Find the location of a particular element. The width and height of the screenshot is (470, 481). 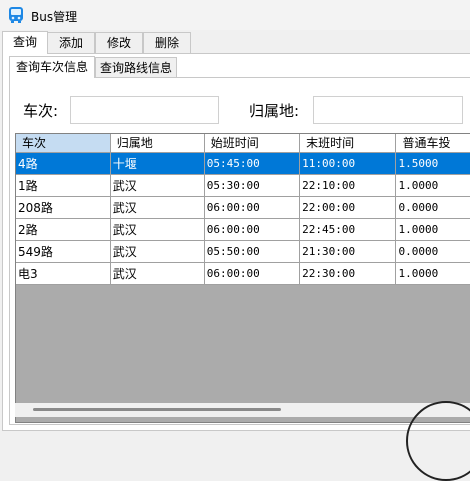

table-row: 1路 武汉 05:30:00 22:10:00 1.0000 is located at coordinates (243, 185).